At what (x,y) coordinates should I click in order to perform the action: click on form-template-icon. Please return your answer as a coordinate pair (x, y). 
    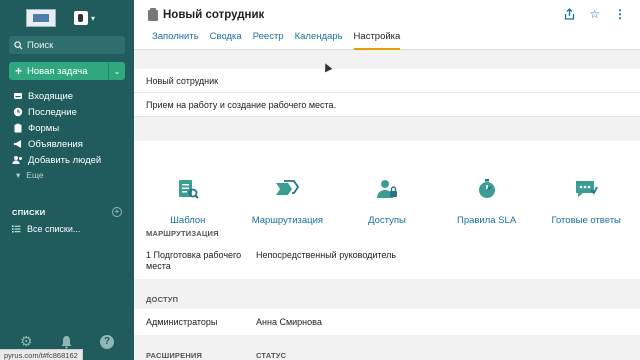
    Looking at the image, I should click on (153, 14).